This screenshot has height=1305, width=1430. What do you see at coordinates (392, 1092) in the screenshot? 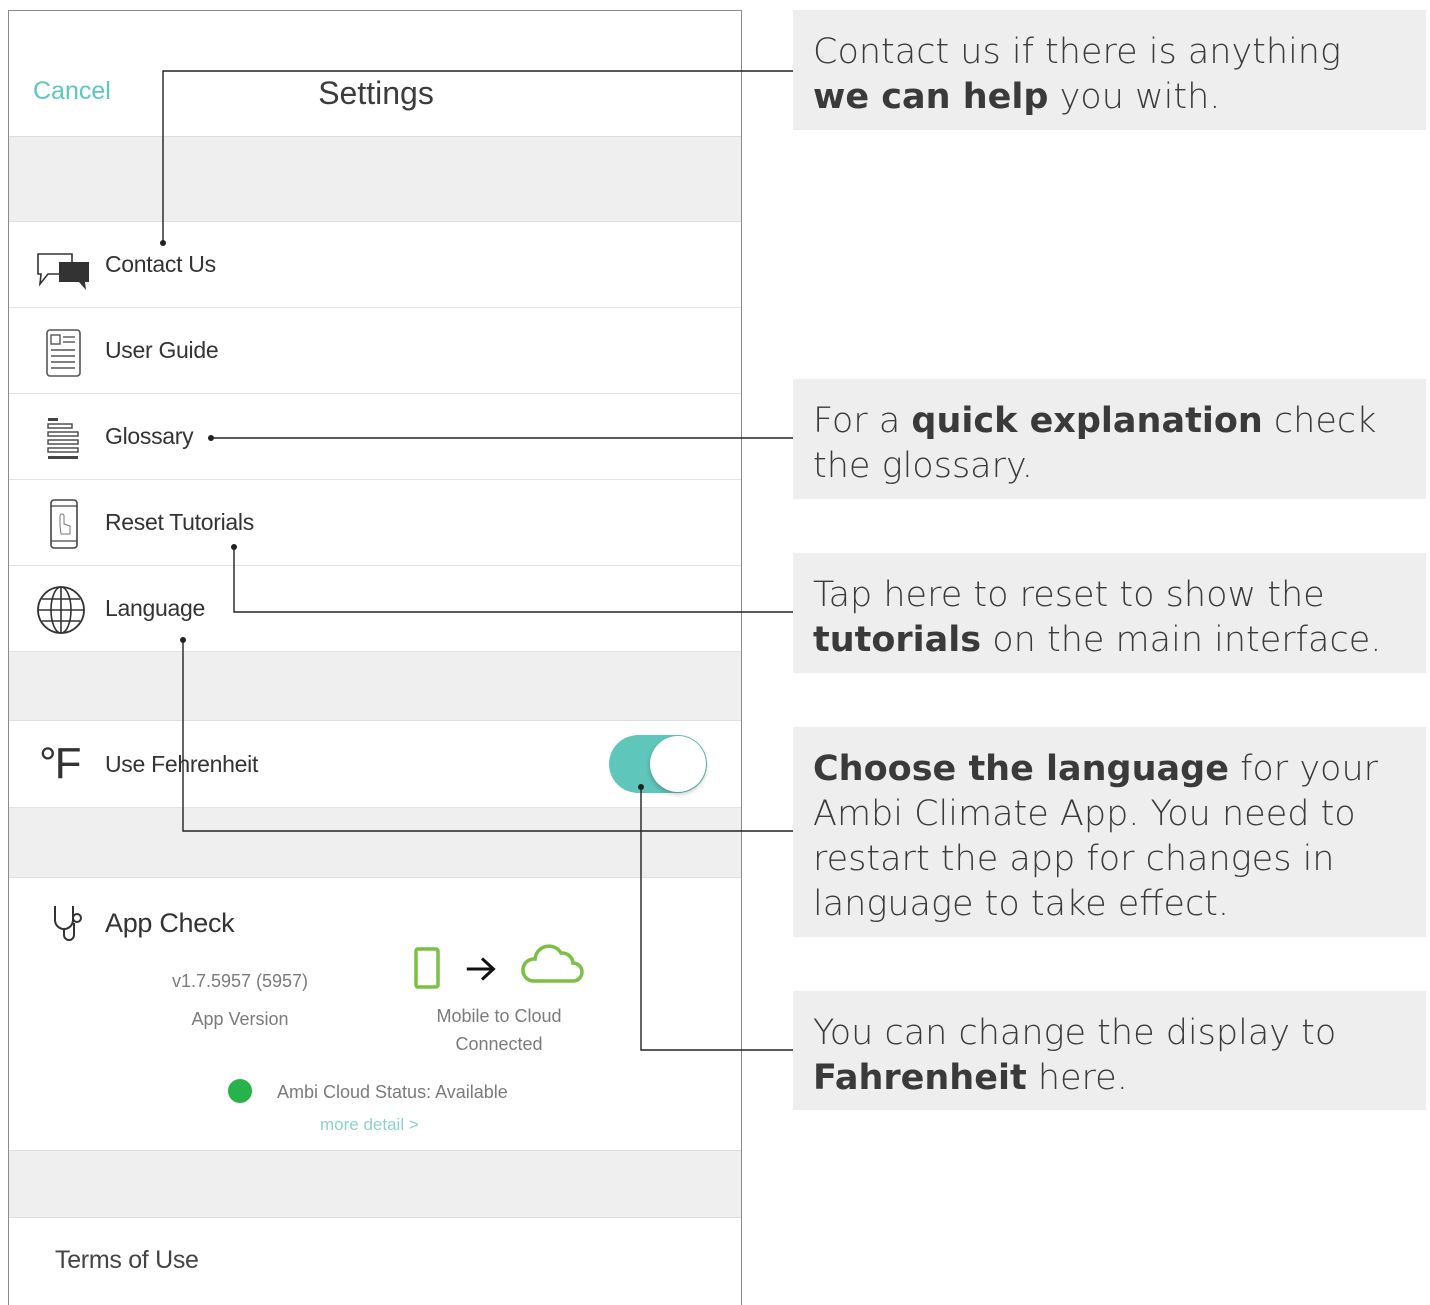
I see `cloud-status-text: Ambi Cloud Status: Available` at bounding box center [392, 1092].